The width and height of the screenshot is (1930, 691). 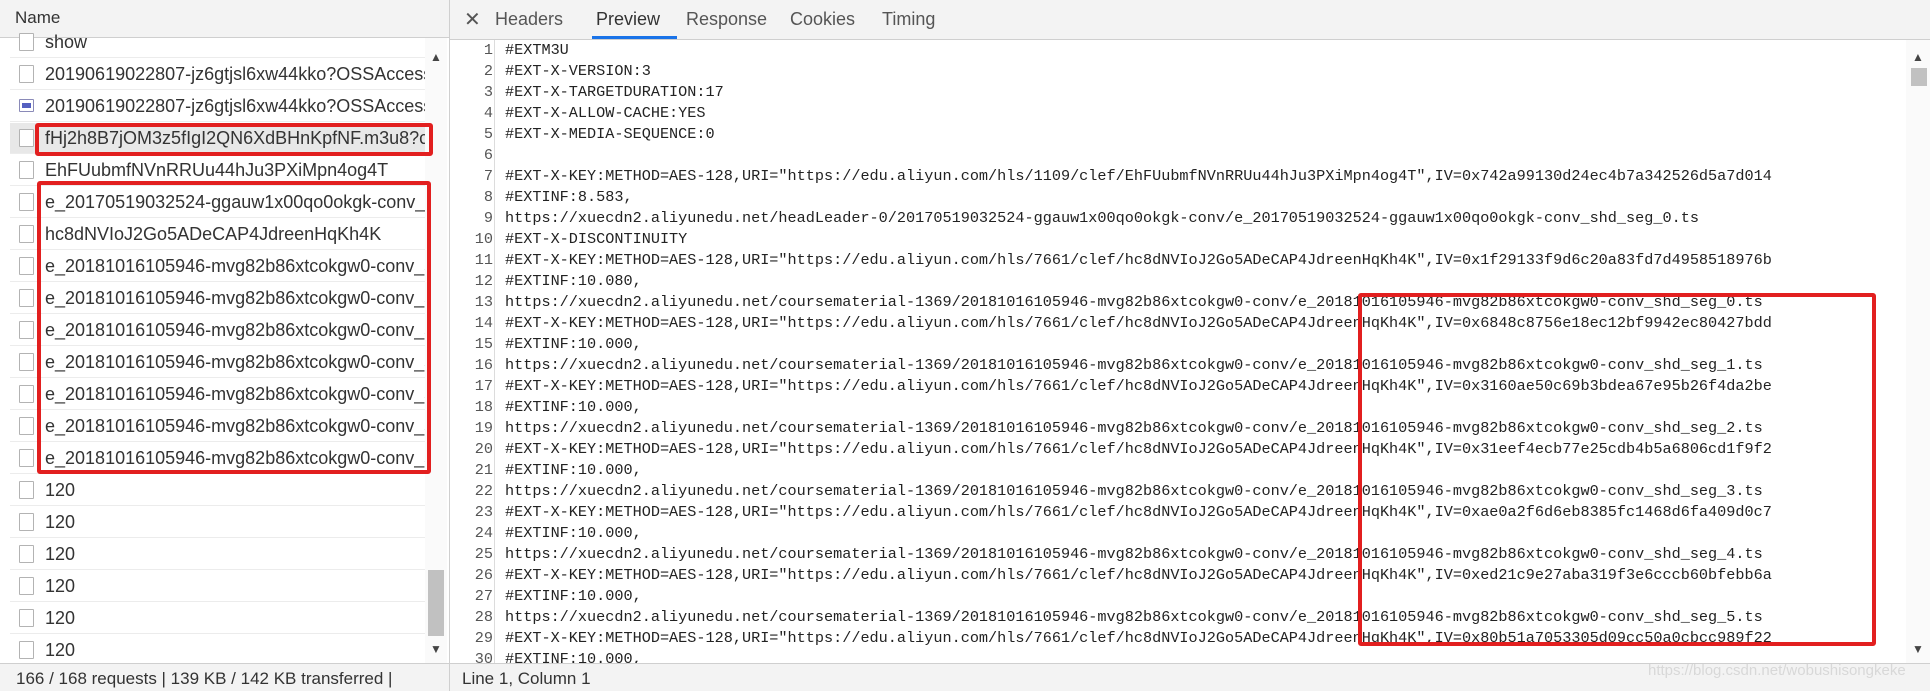 What do you see at coordinates (908, 19) in the screenshot?
I see `tab-timing: Timing` at bounding box center [908, 19].